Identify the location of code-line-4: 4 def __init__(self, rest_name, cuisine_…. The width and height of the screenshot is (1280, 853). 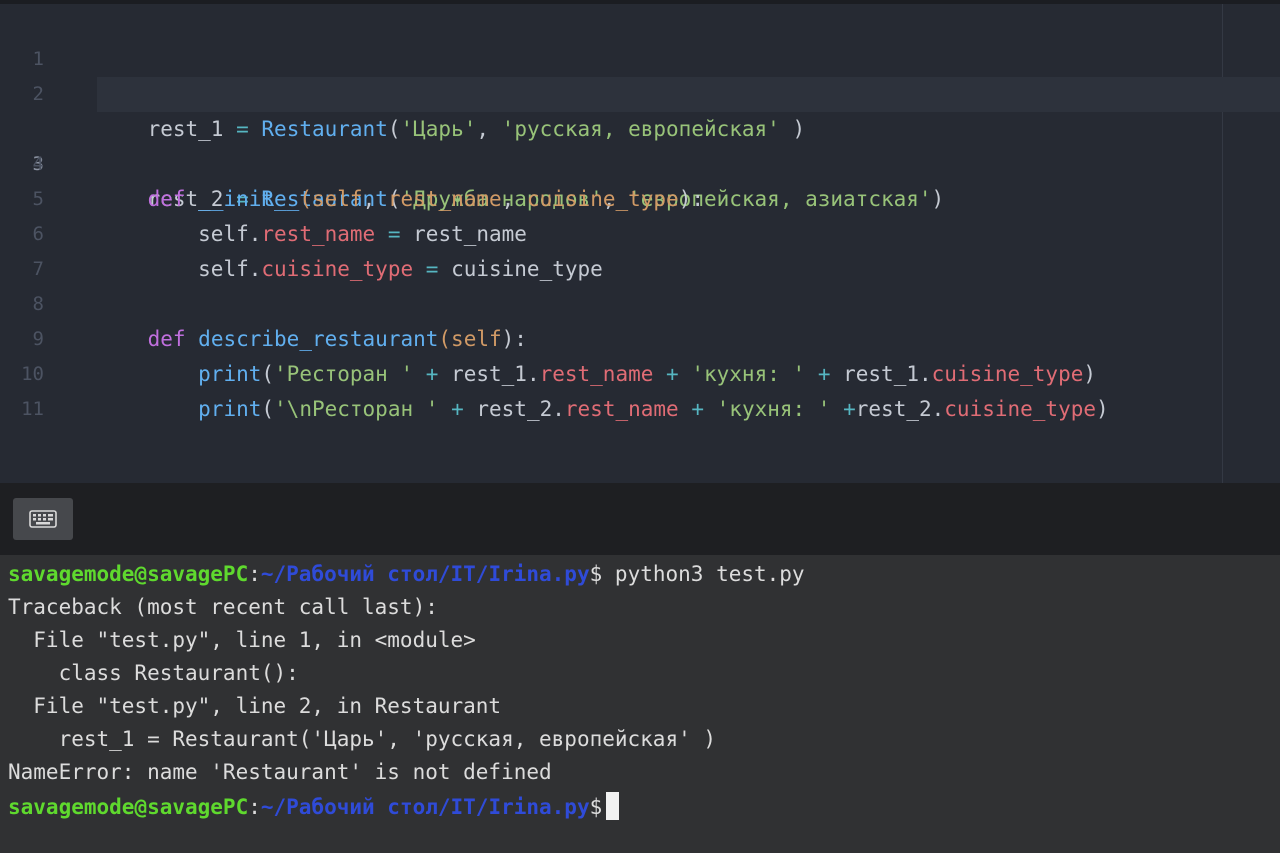
(640, 161).